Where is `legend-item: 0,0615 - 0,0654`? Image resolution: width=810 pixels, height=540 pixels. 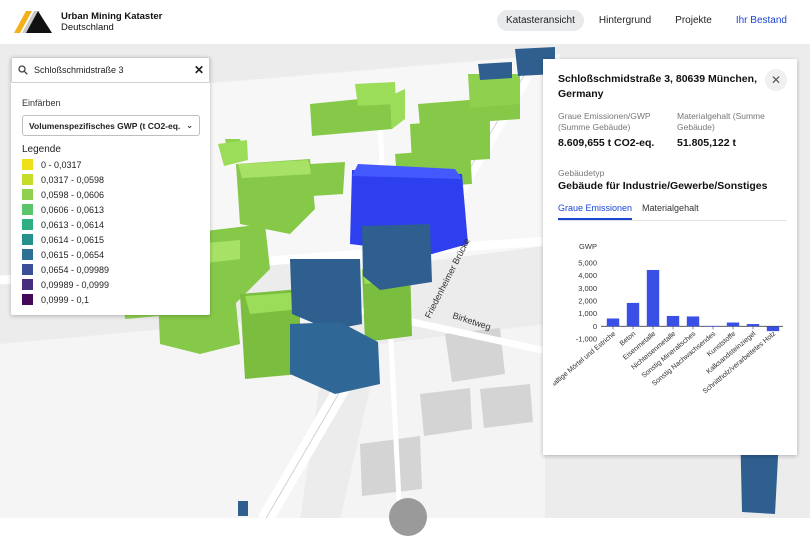 legend-item: 0,0615 - 0,0654 is located at coordinates (65, 254).